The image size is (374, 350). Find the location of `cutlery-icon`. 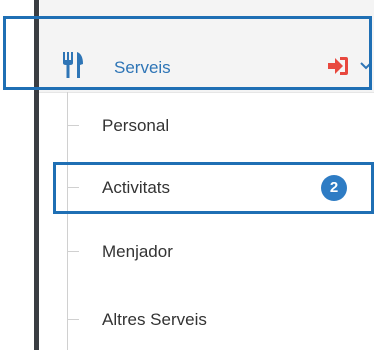

cutlery-icon is located at coordinates (73, 65).